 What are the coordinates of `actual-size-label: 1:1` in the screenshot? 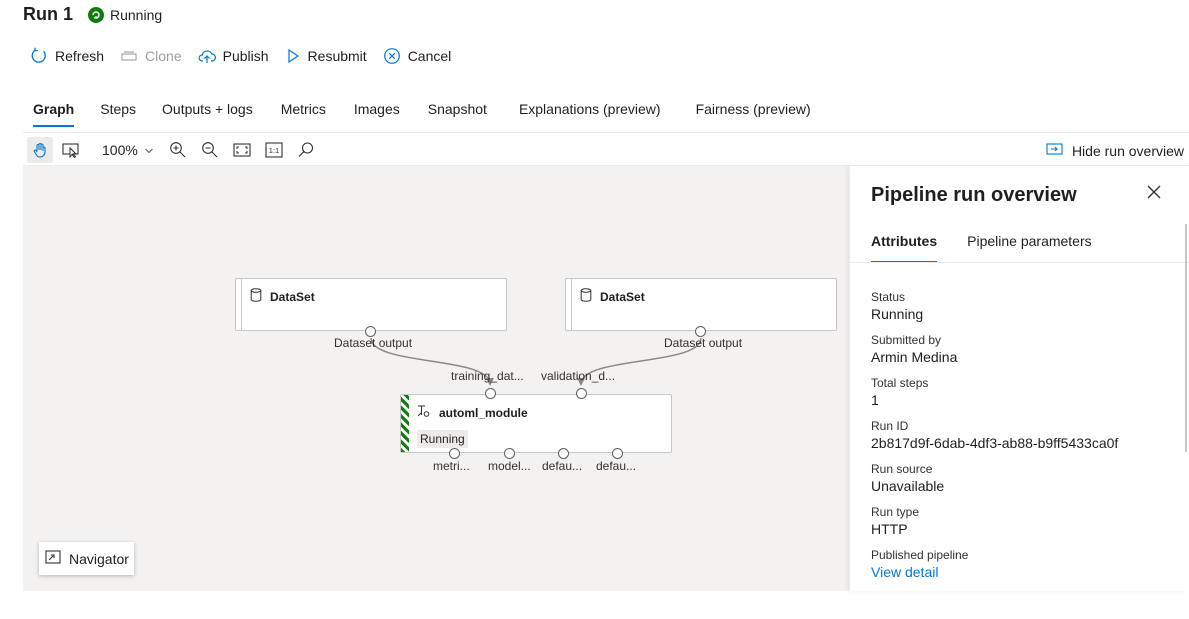 It's located at (274, 150).